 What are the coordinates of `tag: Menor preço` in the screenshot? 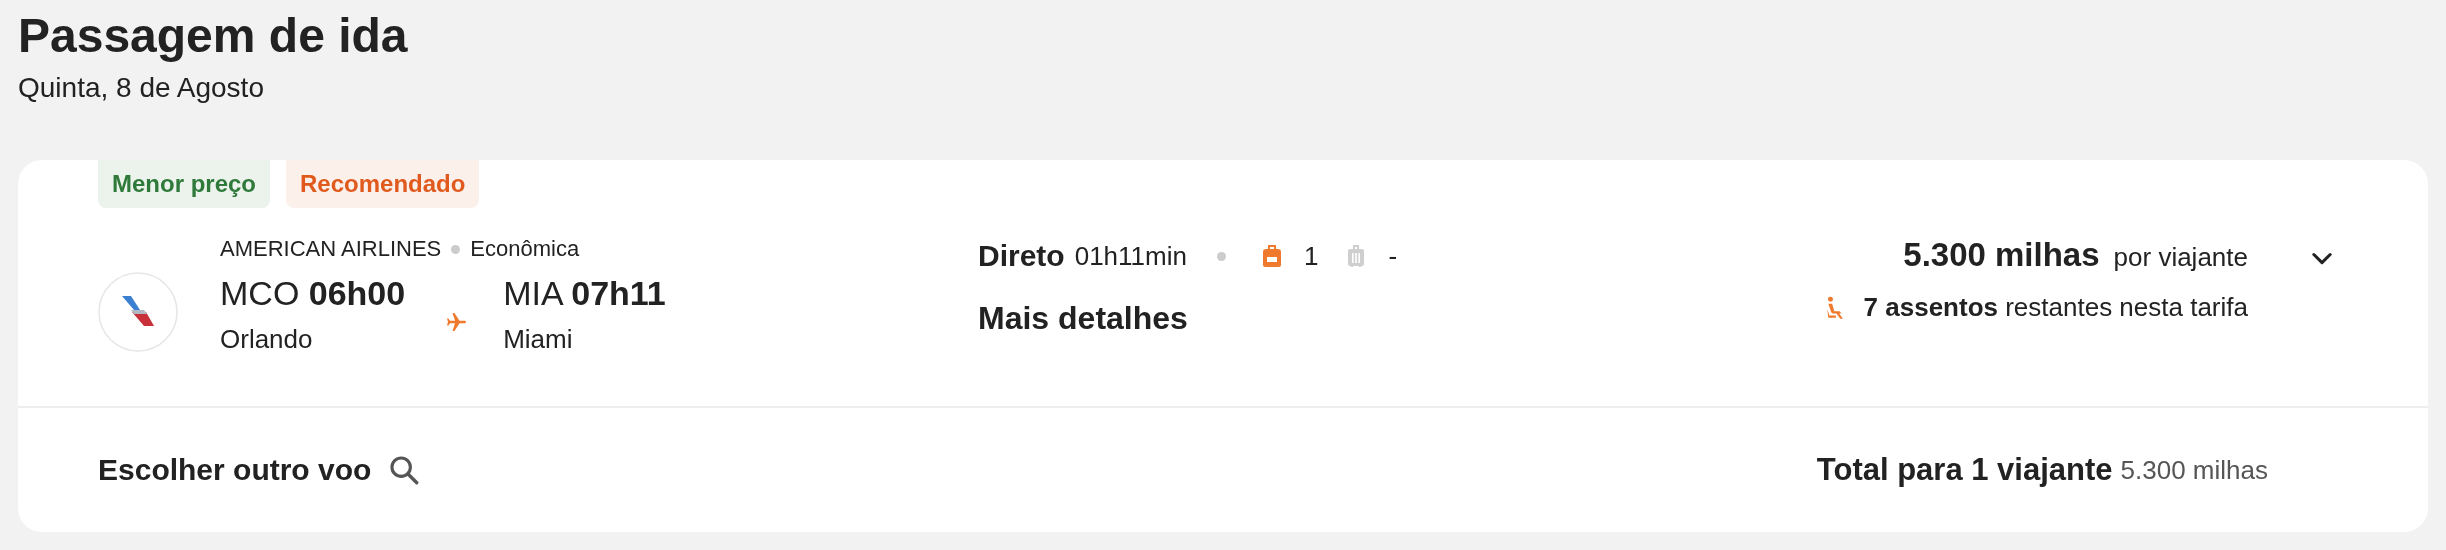 It's located at (184, 184).